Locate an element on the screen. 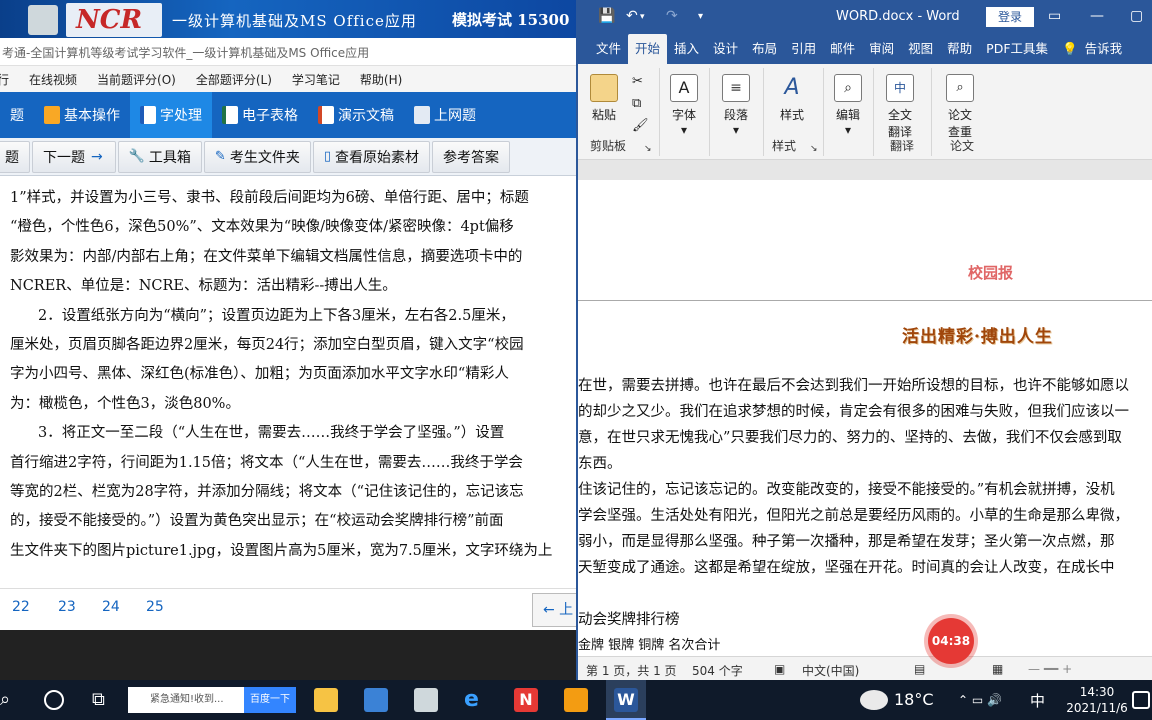 Image resolution: width=1152 pixels, height=720 pixels. reference-answer-button: 参考答案 is located at coordinates (470, 156).